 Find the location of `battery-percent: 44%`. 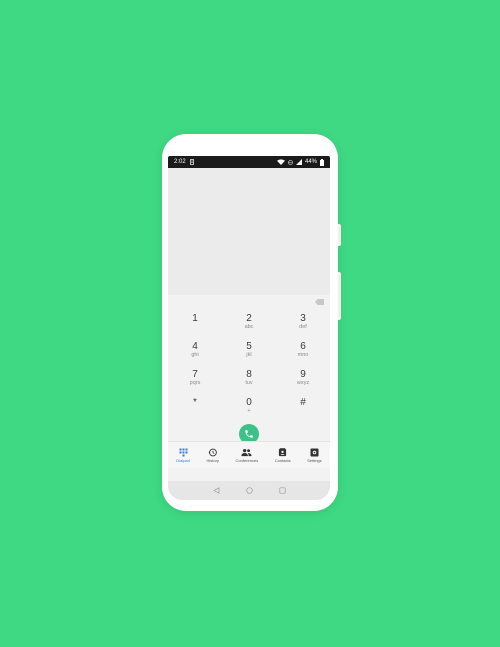

battery-percent: 44% is located at coordinates (310, 162).